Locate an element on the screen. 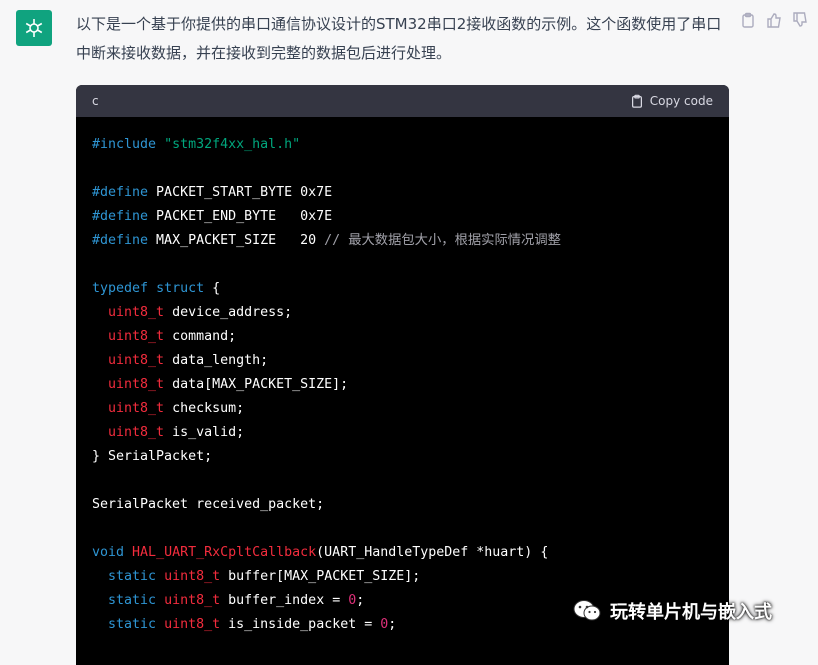 This screenshot has height=665, width=818. code-token: typedef is located at coordinates (120, 288).